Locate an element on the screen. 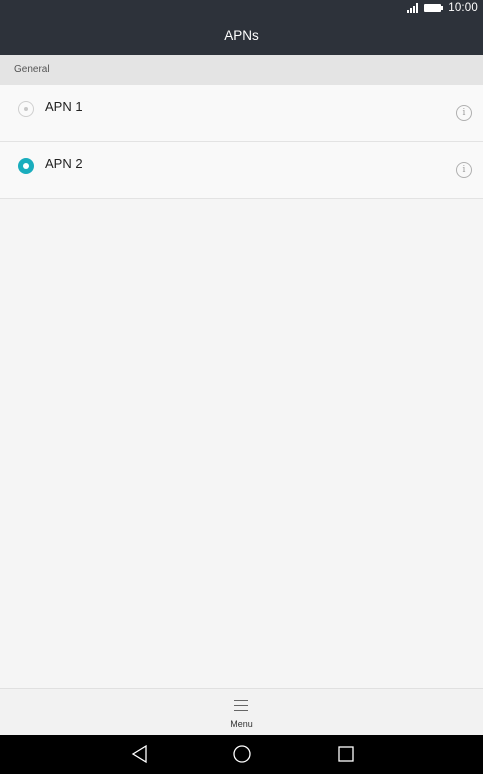  status-indicators: 10:00 is located at coordinates (442, 8).